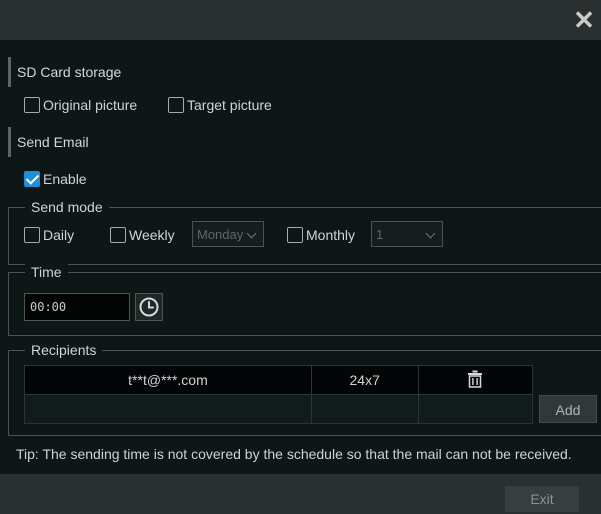  What do you see at coordinates (32, 179) in the screenshot?
I see `enable-checkbox-box` at bounding box center [32, 179].